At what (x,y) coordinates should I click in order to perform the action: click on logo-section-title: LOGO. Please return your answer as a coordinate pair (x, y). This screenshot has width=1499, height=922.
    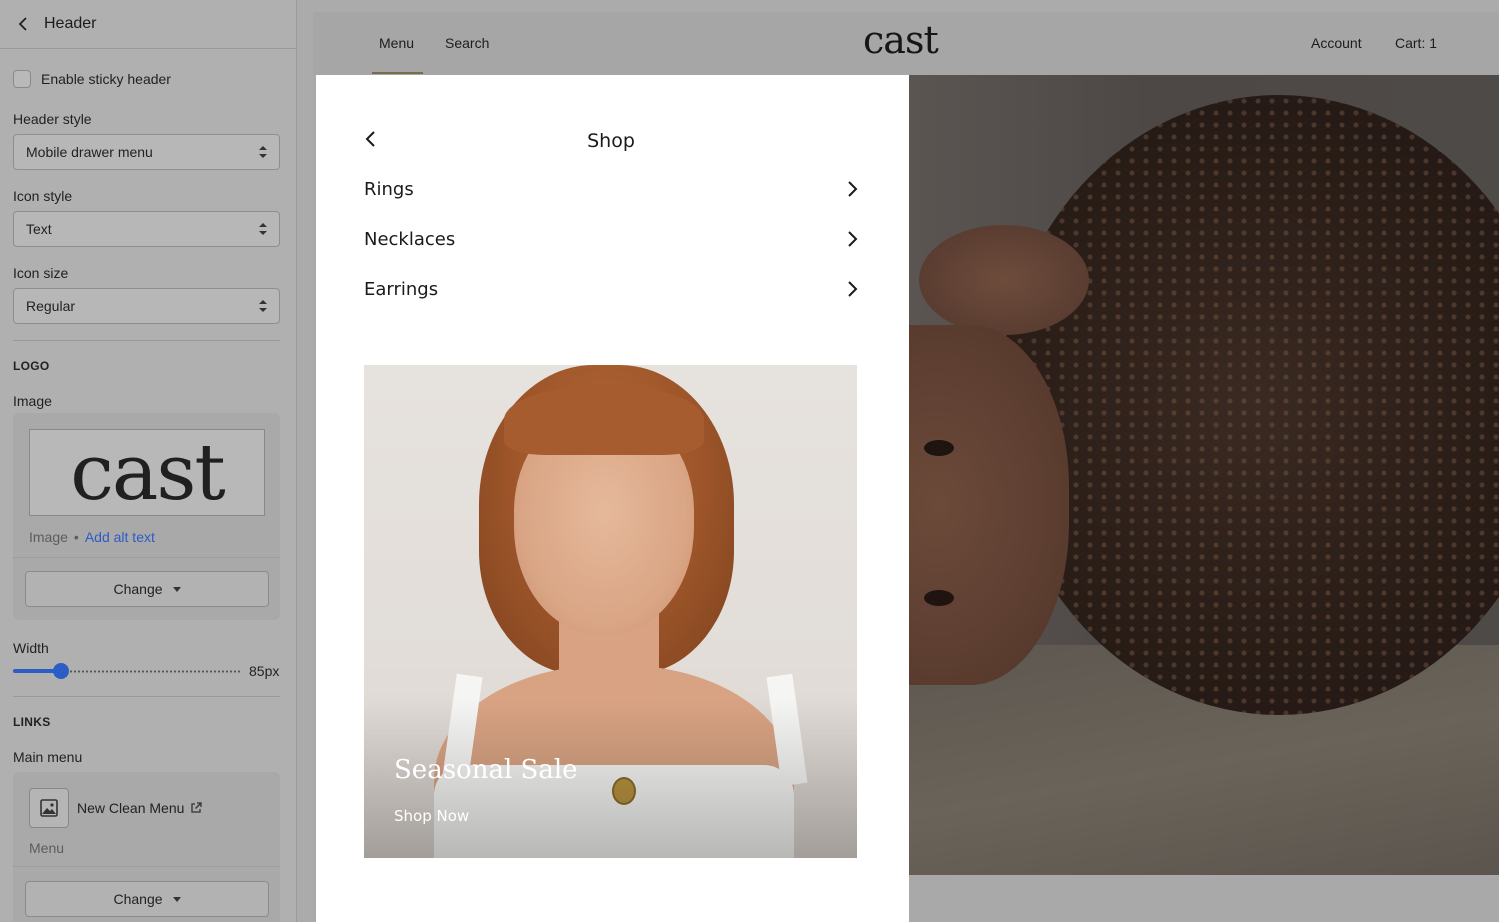
    Looking at the image, I should click on (31, 366).